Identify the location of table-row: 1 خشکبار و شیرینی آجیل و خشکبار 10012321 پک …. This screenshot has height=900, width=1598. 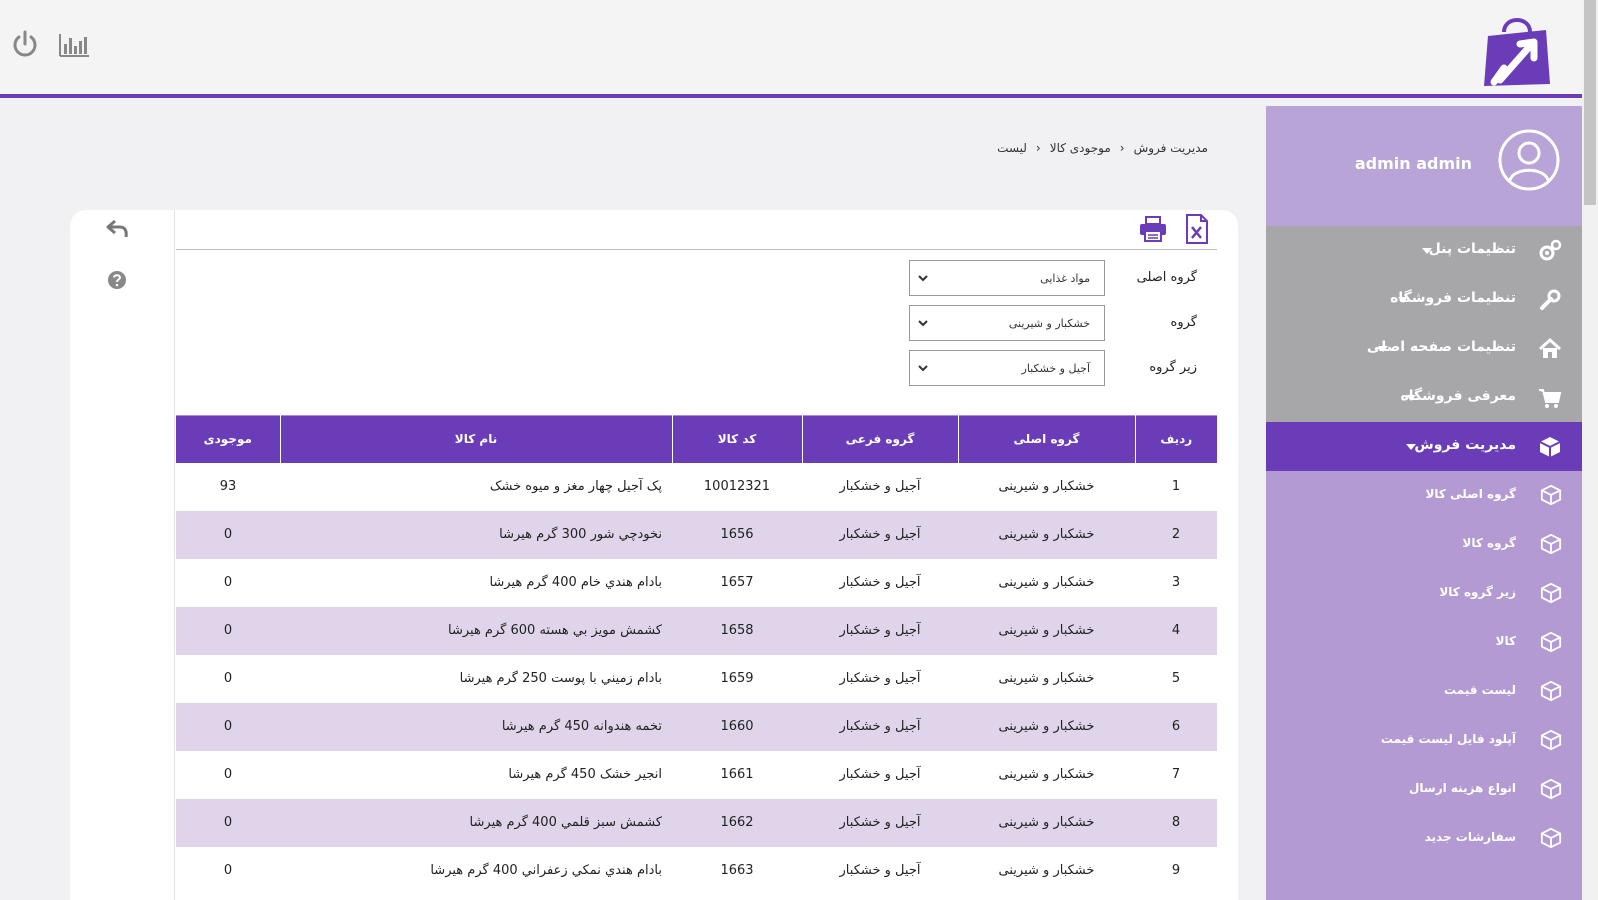
(696, 487).